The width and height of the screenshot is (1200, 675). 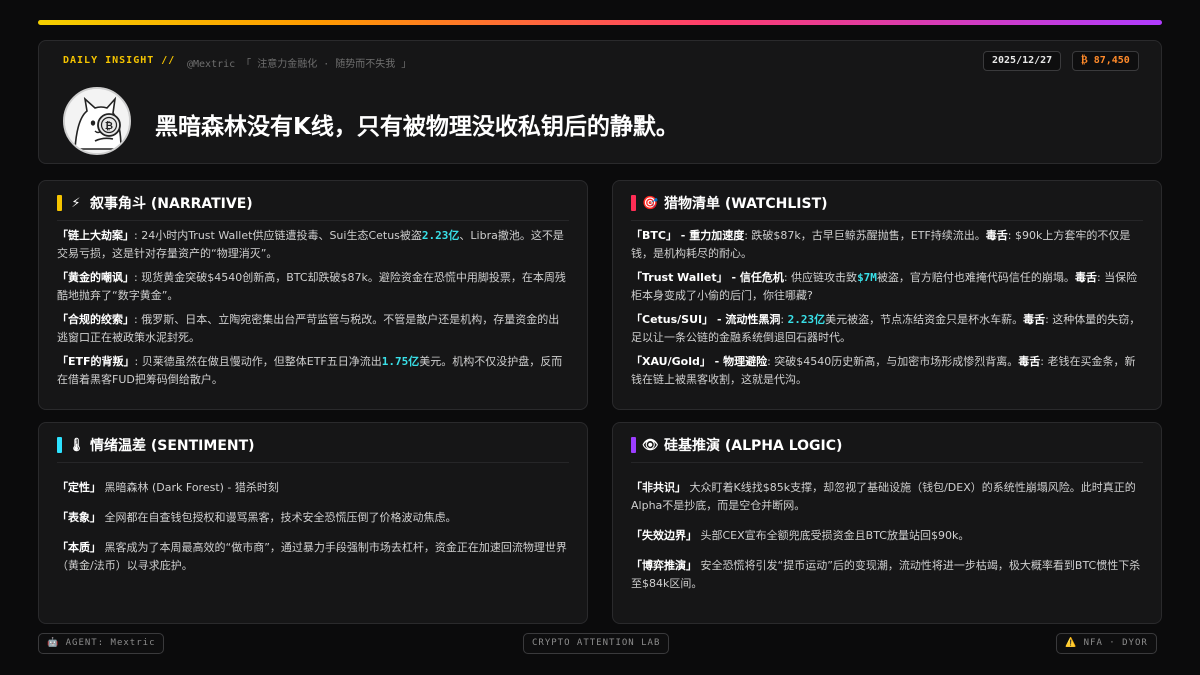 I want to click on item-key: 「黄金的嘲讽」, so click(x=95, y=277).